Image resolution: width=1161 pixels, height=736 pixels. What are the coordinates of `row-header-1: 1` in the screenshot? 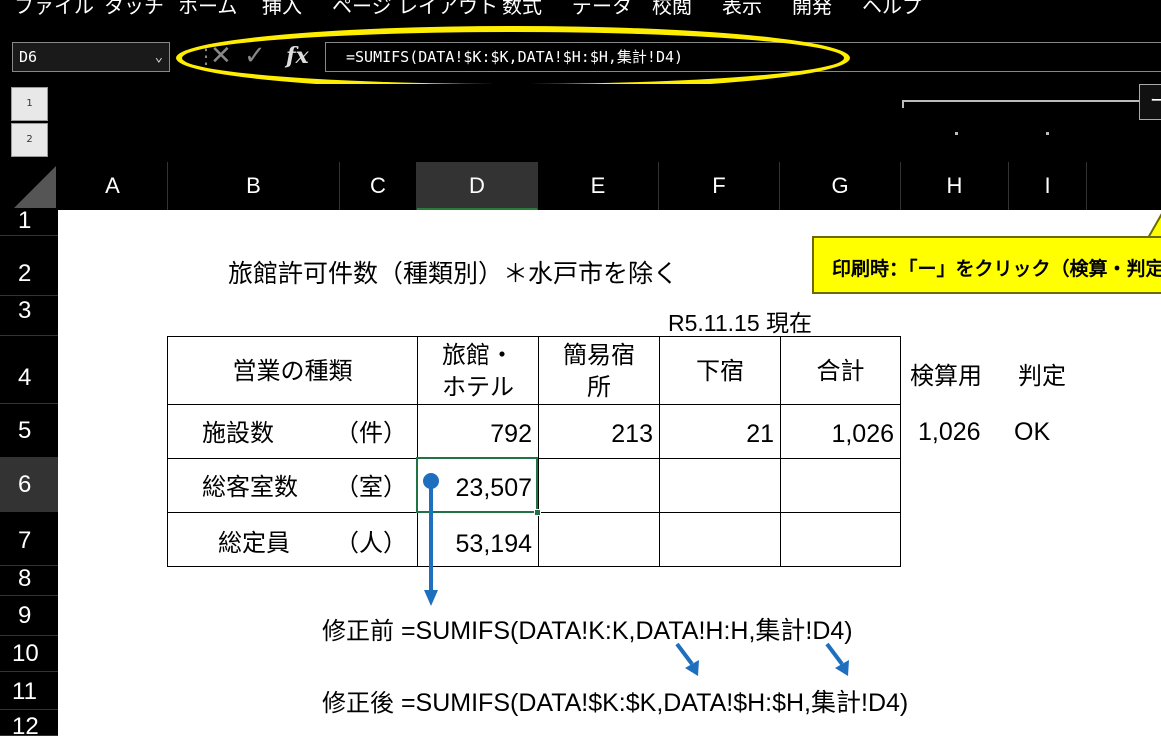 It's located at (29, 223).